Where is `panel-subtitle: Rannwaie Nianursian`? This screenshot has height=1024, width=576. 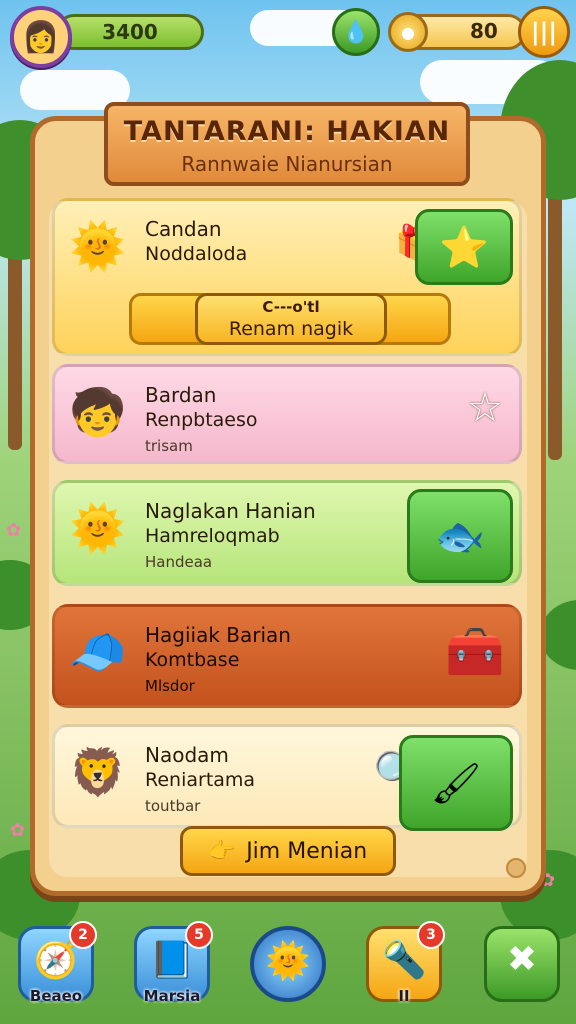 panel-subtitle: Rannwaie Nianursian is located at coordinates (287, 164).